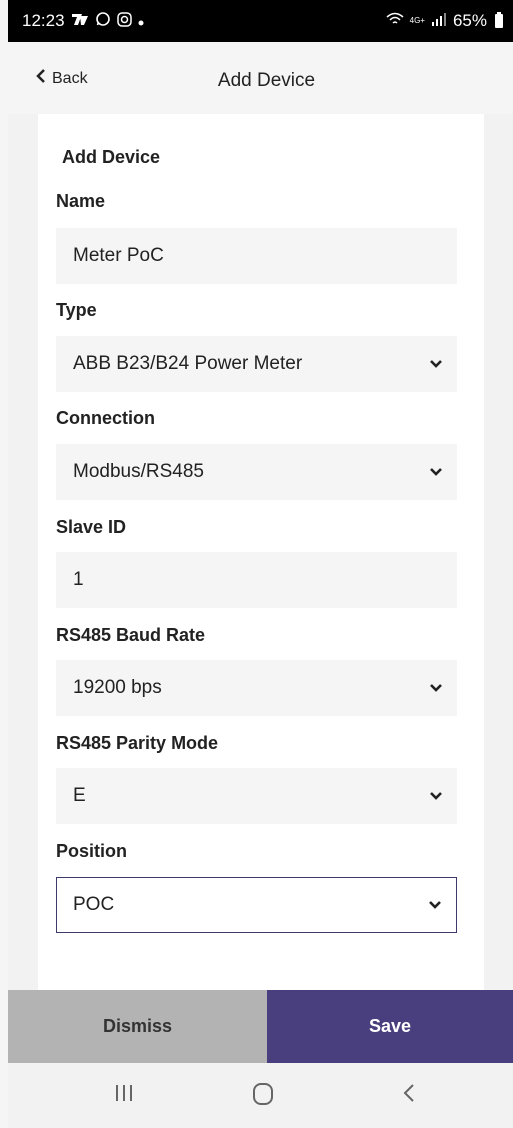 Image resolution: width=513 pixels, height=1128 pixels. Describe the element at coordinates (91, 527) in the screenshot. I see `slave-id-label: Slave ID` at that location.